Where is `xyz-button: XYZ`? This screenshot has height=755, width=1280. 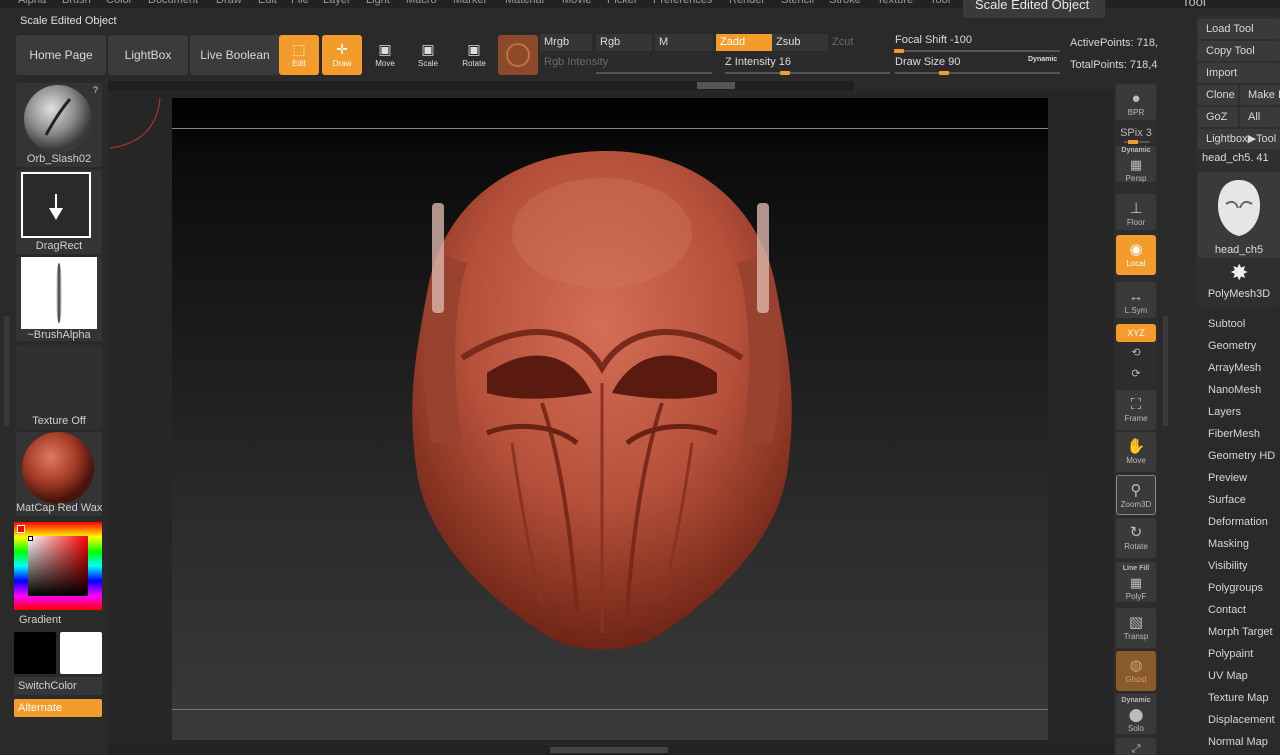 xyz-button: XYZ is located at coordinates (1136, 333).